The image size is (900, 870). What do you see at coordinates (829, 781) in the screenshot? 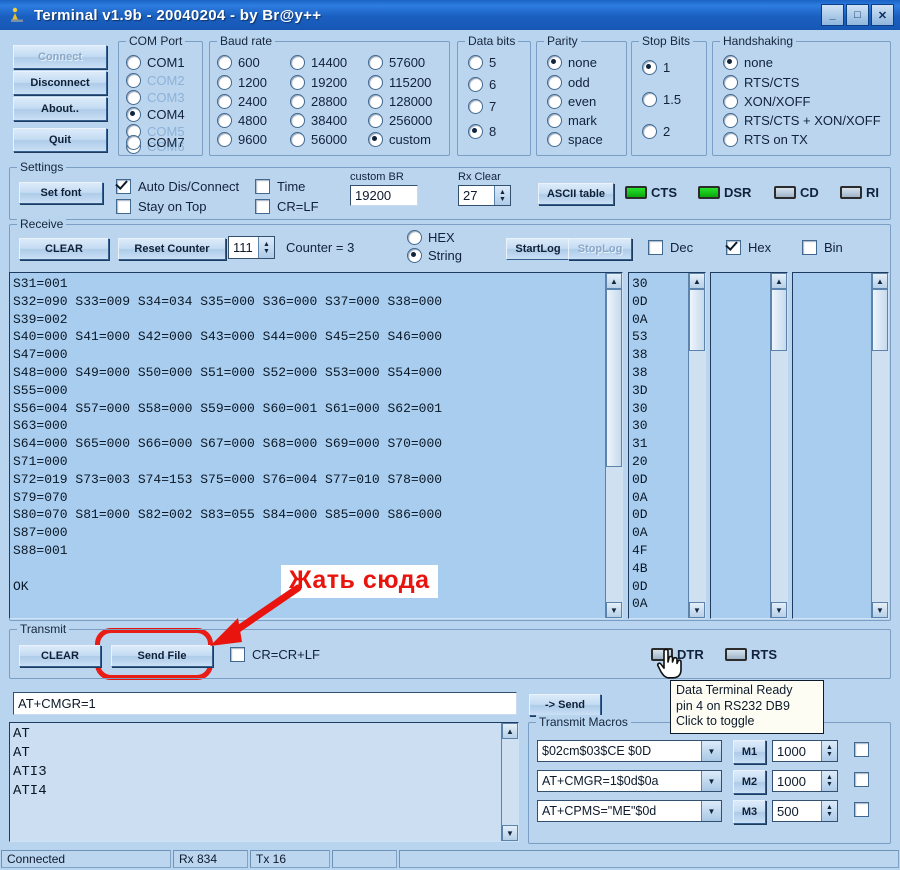
I see `macro-2-spin-buttons: ▲ ▼` at bounding box center [829, 781].